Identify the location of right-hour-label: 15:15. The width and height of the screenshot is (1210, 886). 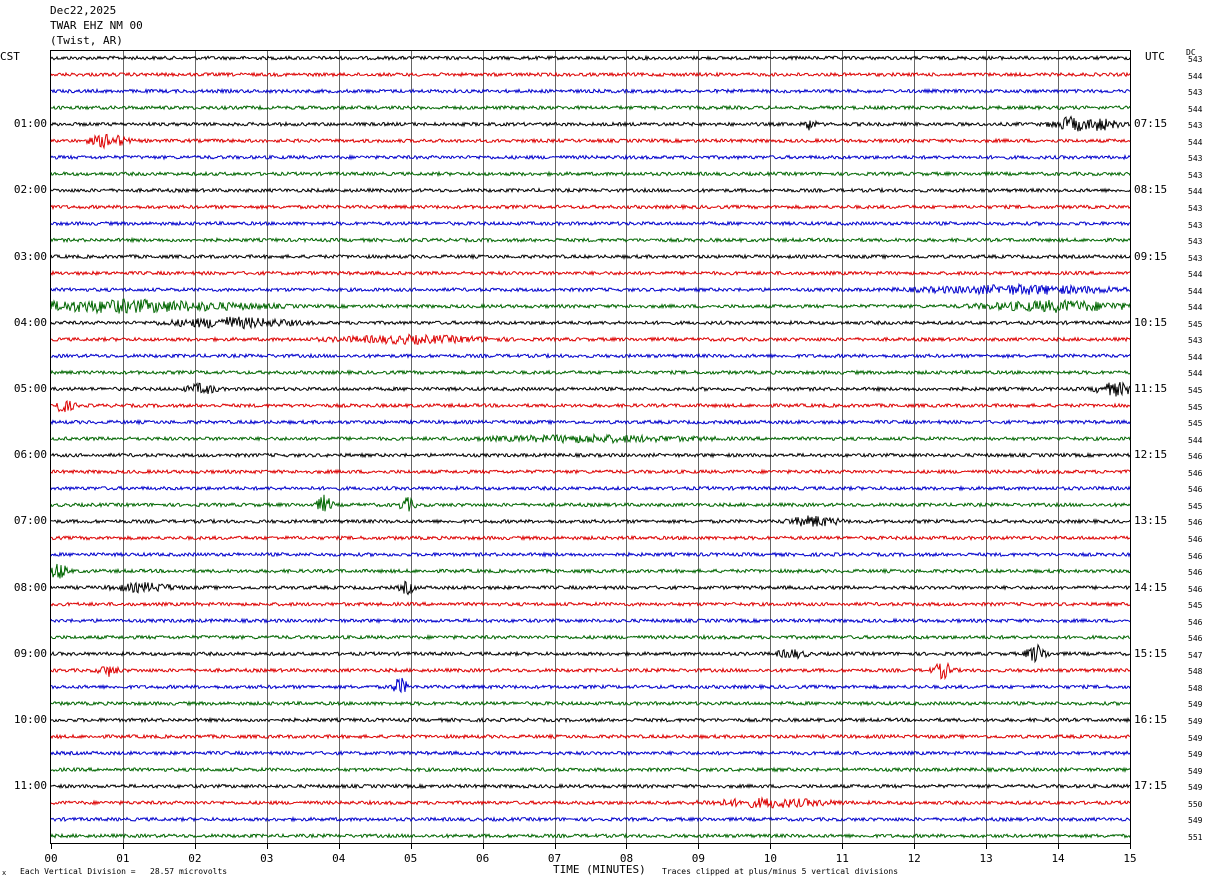
(1151, 653).